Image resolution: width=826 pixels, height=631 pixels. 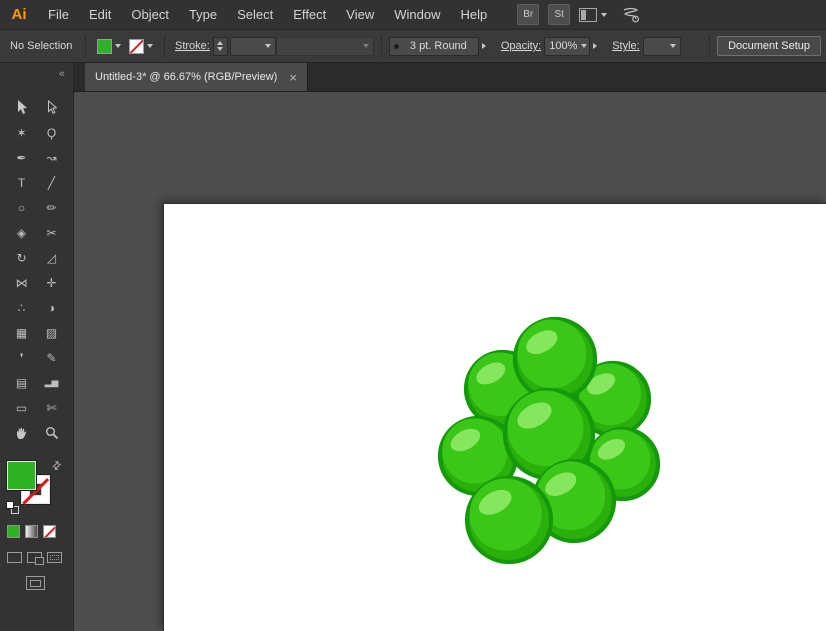 I want to click on tools-grid: ✶ Ϙ ✒ ↝ T ╱ ○ ✏ ◈ ✂ ↻ ◿ ⋈ ✛ ∴ ◑ ▦ ▨ ❜ ✎ ▤ ▂▅ ▭ ✄, so click(x=37, y=270).